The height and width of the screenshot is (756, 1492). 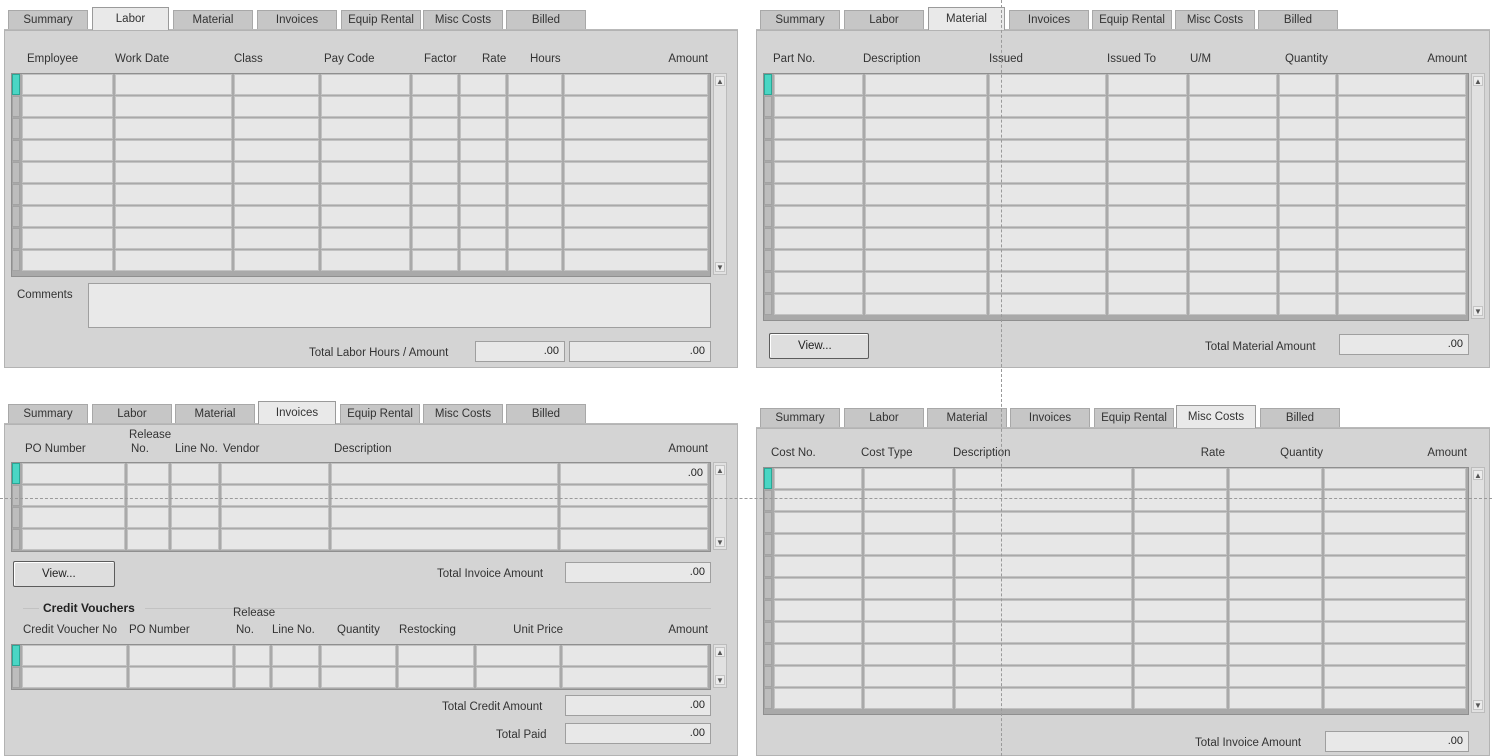 What do you see at coordinates (634, 473) in the screenshot?
I see `first-row-amount: .00` at bounding box center [634, 473].